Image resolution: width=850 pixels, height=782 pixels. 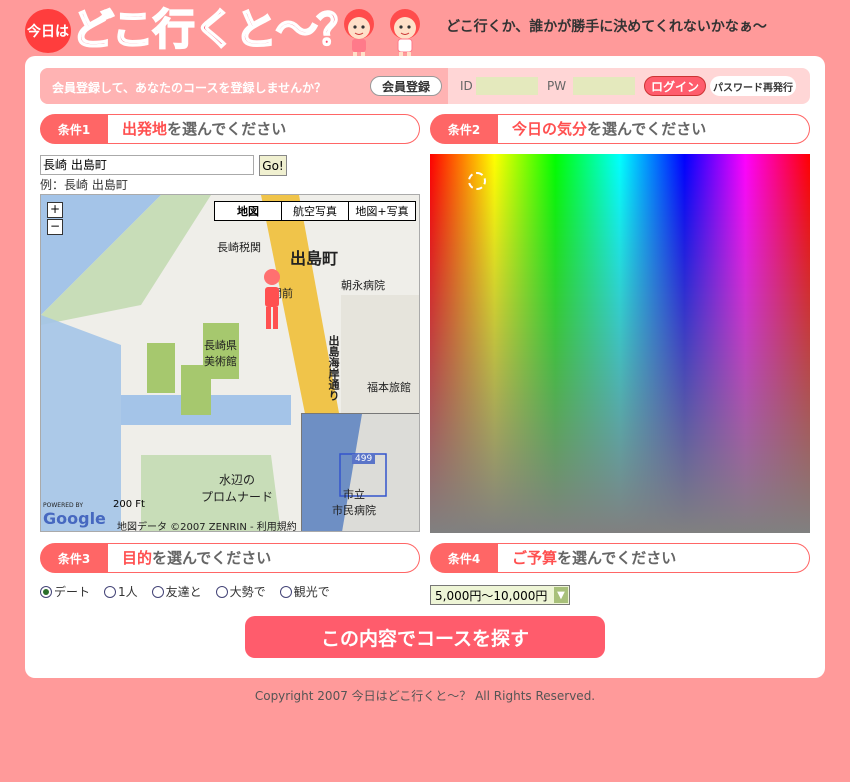 What do you see at coordinates (227, 129) in the screenshot?
I see `condition-1-rest: を選んでください` at bounding box center [227, 129].